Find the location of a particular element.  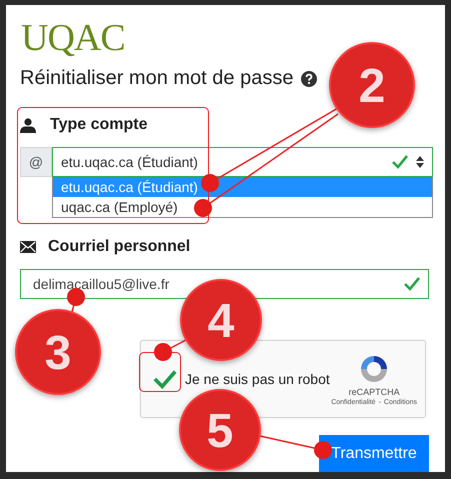

callout-badge: 5 is located at coordinates (220, 430).